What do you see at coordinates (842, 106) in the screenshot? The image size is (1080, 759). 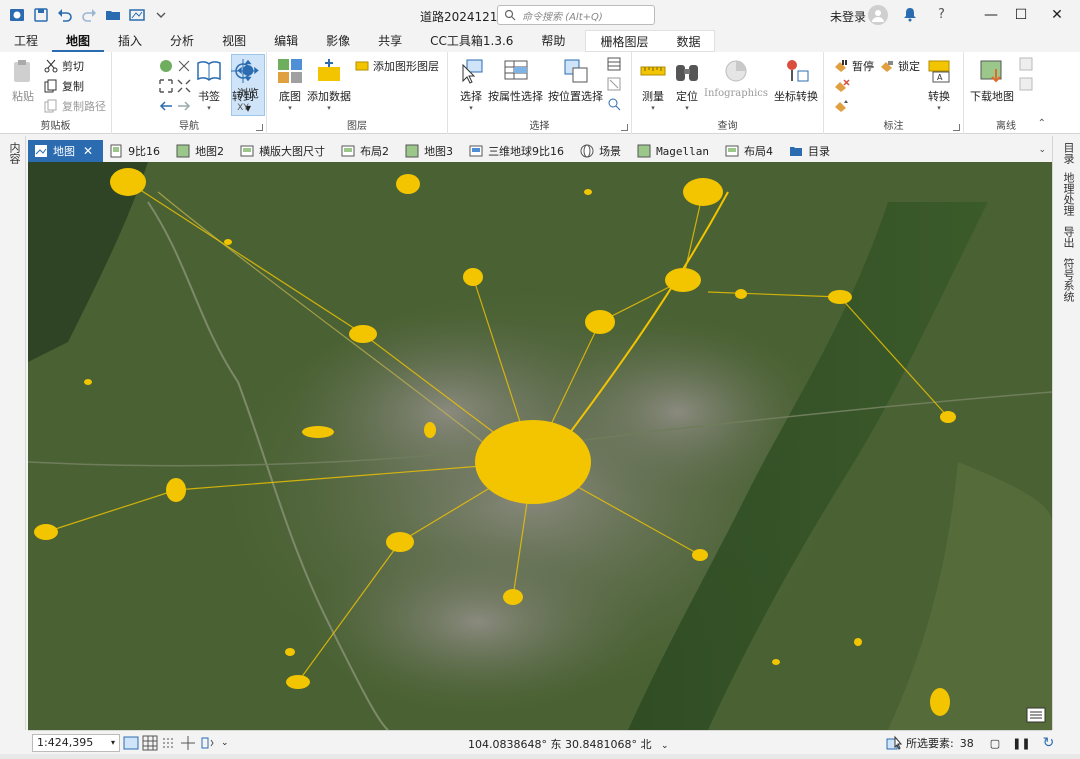 I see `label-class-icon` at bounding box center [842, 106].